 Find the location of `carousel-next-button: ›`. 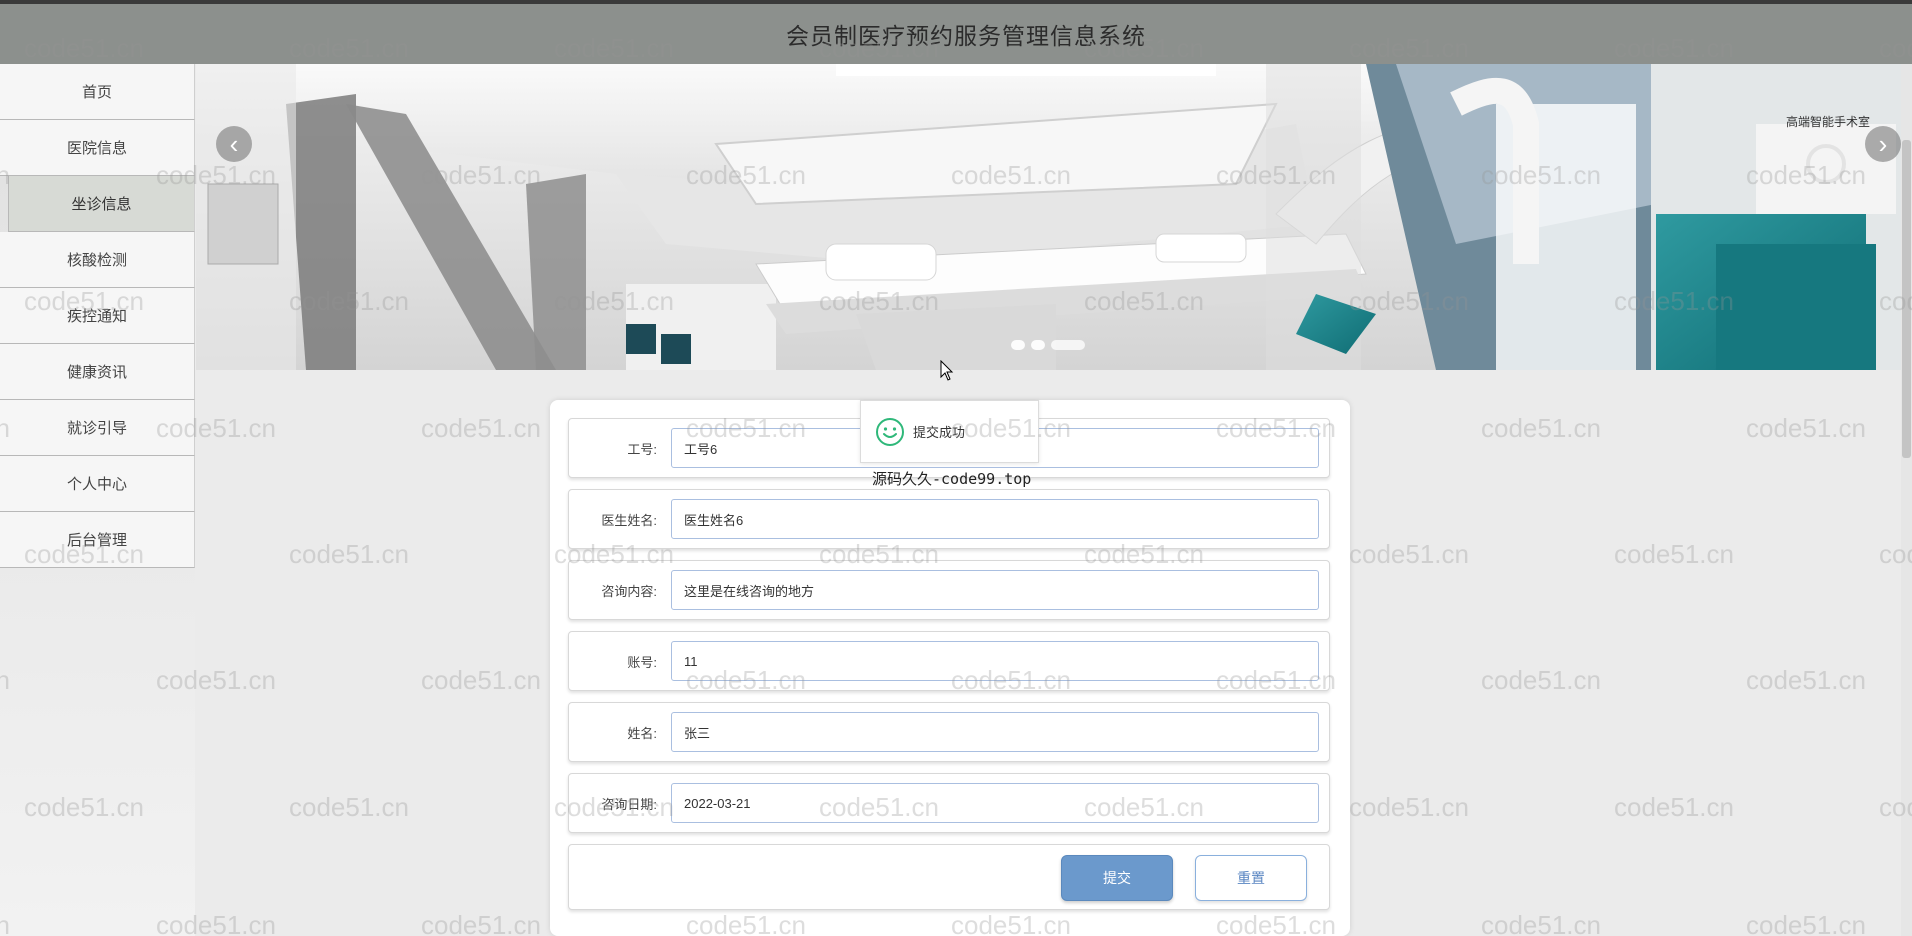

carousel-next-button: › is located at coordinates (1883, 144).